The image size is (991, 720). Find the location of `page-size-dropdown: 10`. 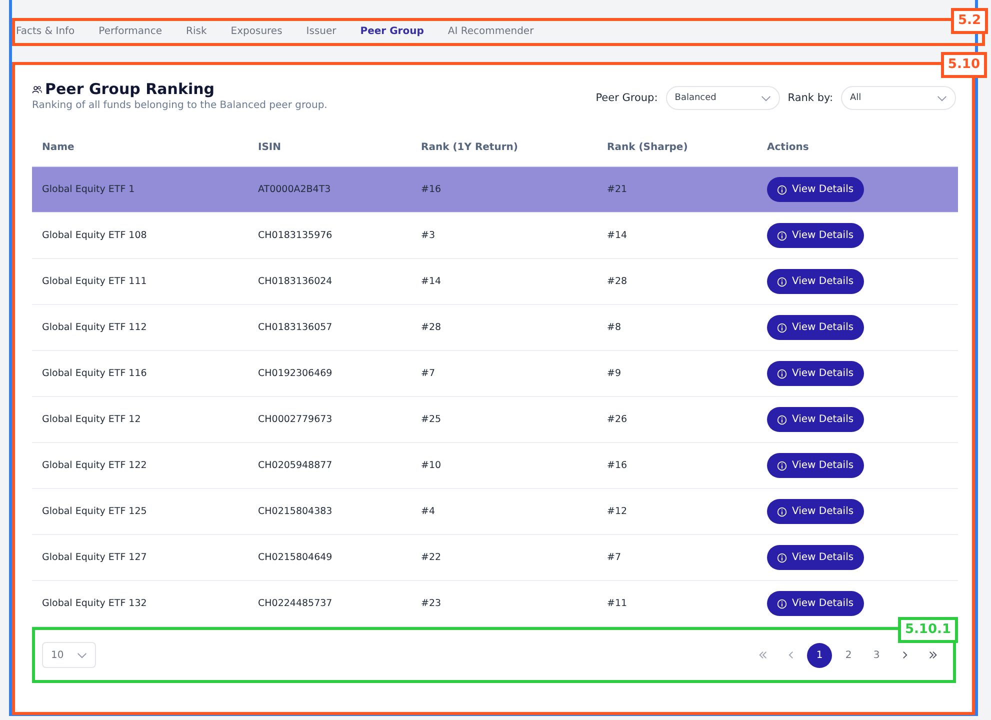

page-size-dropdown: 10 is located at coordinates (69, 655).